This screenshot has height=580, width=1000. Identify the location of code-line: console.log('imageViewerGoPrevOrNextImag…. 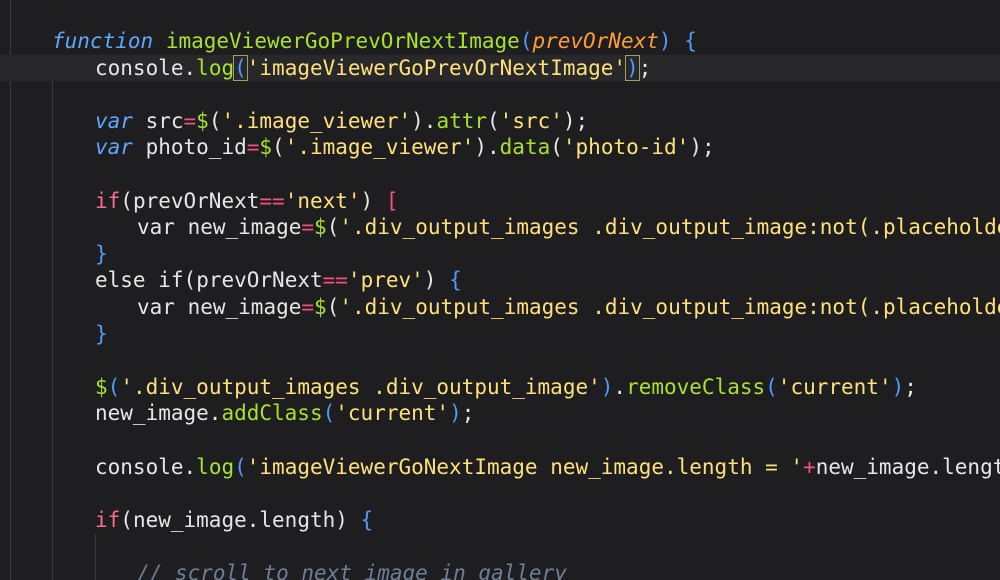
(500, 68).